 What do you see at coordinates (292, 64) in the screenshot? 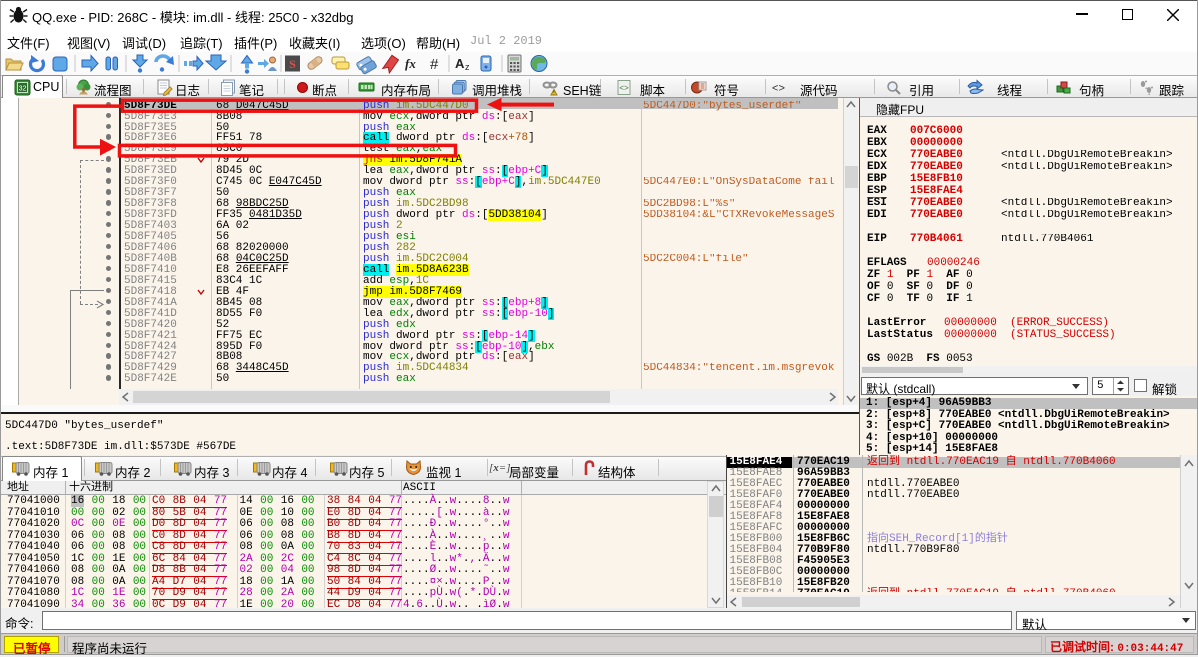
I see `svg-text: S` at bounding box center [292, 64].